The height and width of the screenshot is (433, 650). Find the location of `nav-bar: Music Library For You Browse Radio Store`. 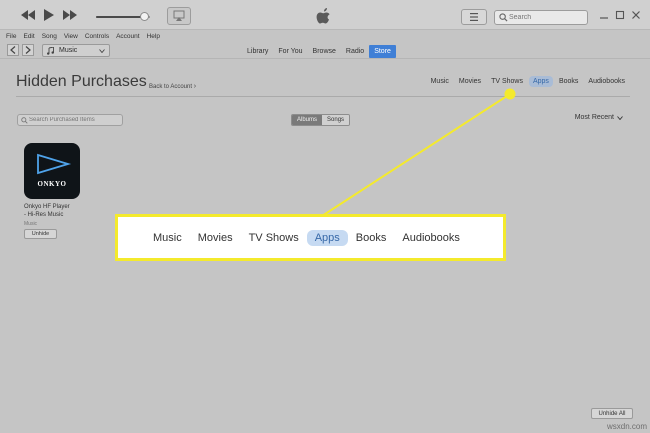

nav-bar: Music Library For You Browse Radio Store is located at coordinates (325, 50).